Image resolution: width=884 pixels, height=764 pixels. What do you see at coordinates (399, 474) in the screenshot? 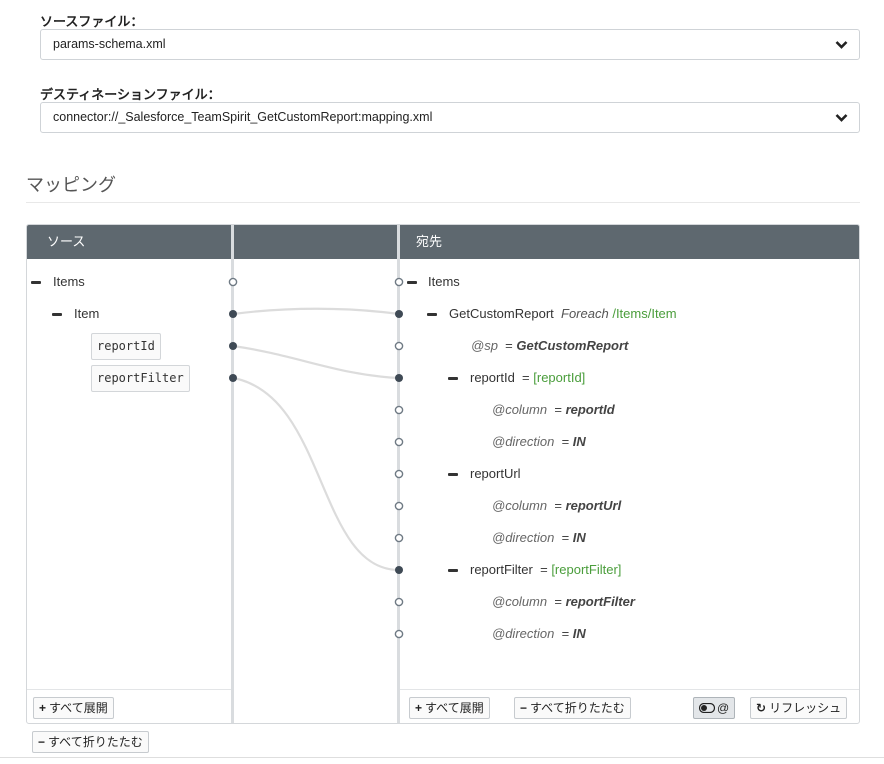
I see `dest-point-reporturl` at bounding box center [399, 474].